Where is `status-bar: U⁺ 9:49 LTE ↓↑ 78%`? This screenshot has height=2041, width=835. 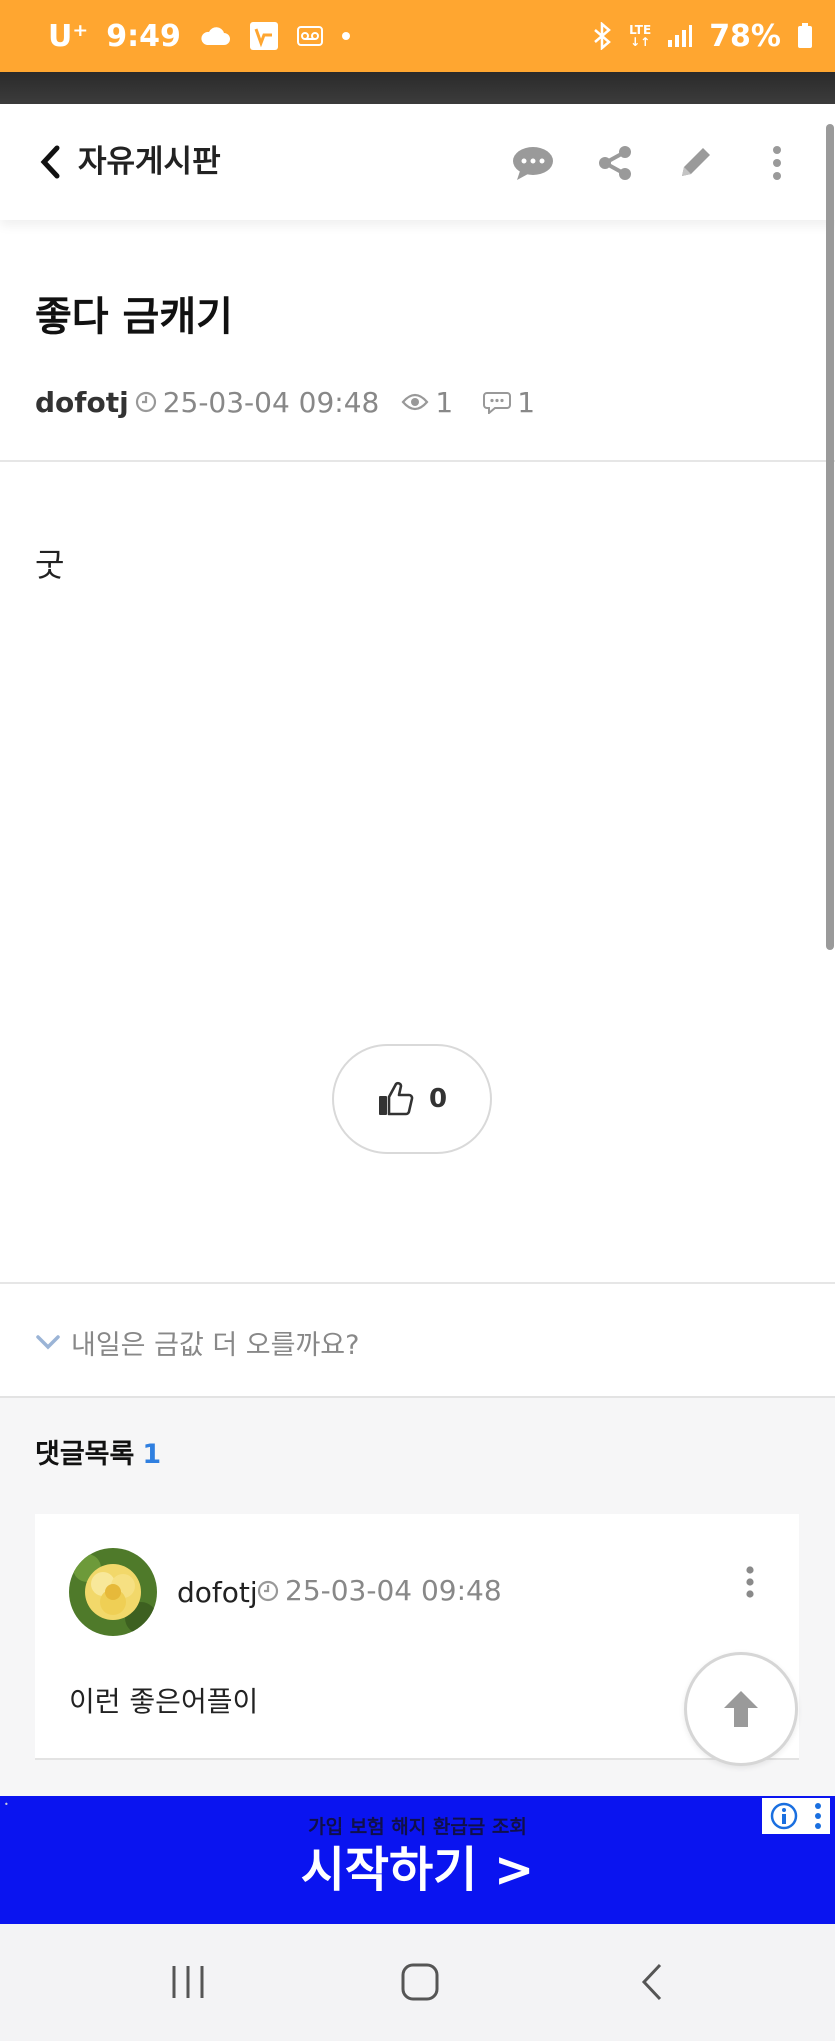
status-bar: U⁺ 9:49 LTE ↓↑ 78% is located at coordinates (417, 36).